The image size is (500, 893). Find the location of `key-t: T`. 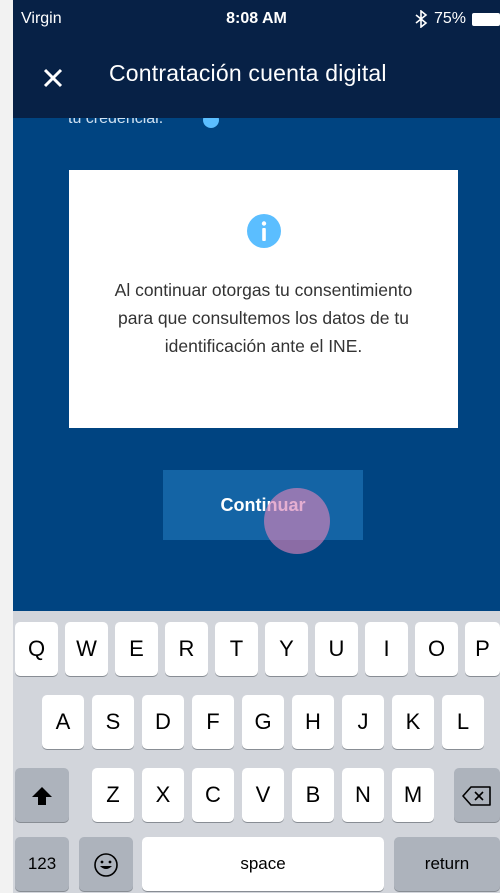

key-t: T is located at coordinates (236, 649).